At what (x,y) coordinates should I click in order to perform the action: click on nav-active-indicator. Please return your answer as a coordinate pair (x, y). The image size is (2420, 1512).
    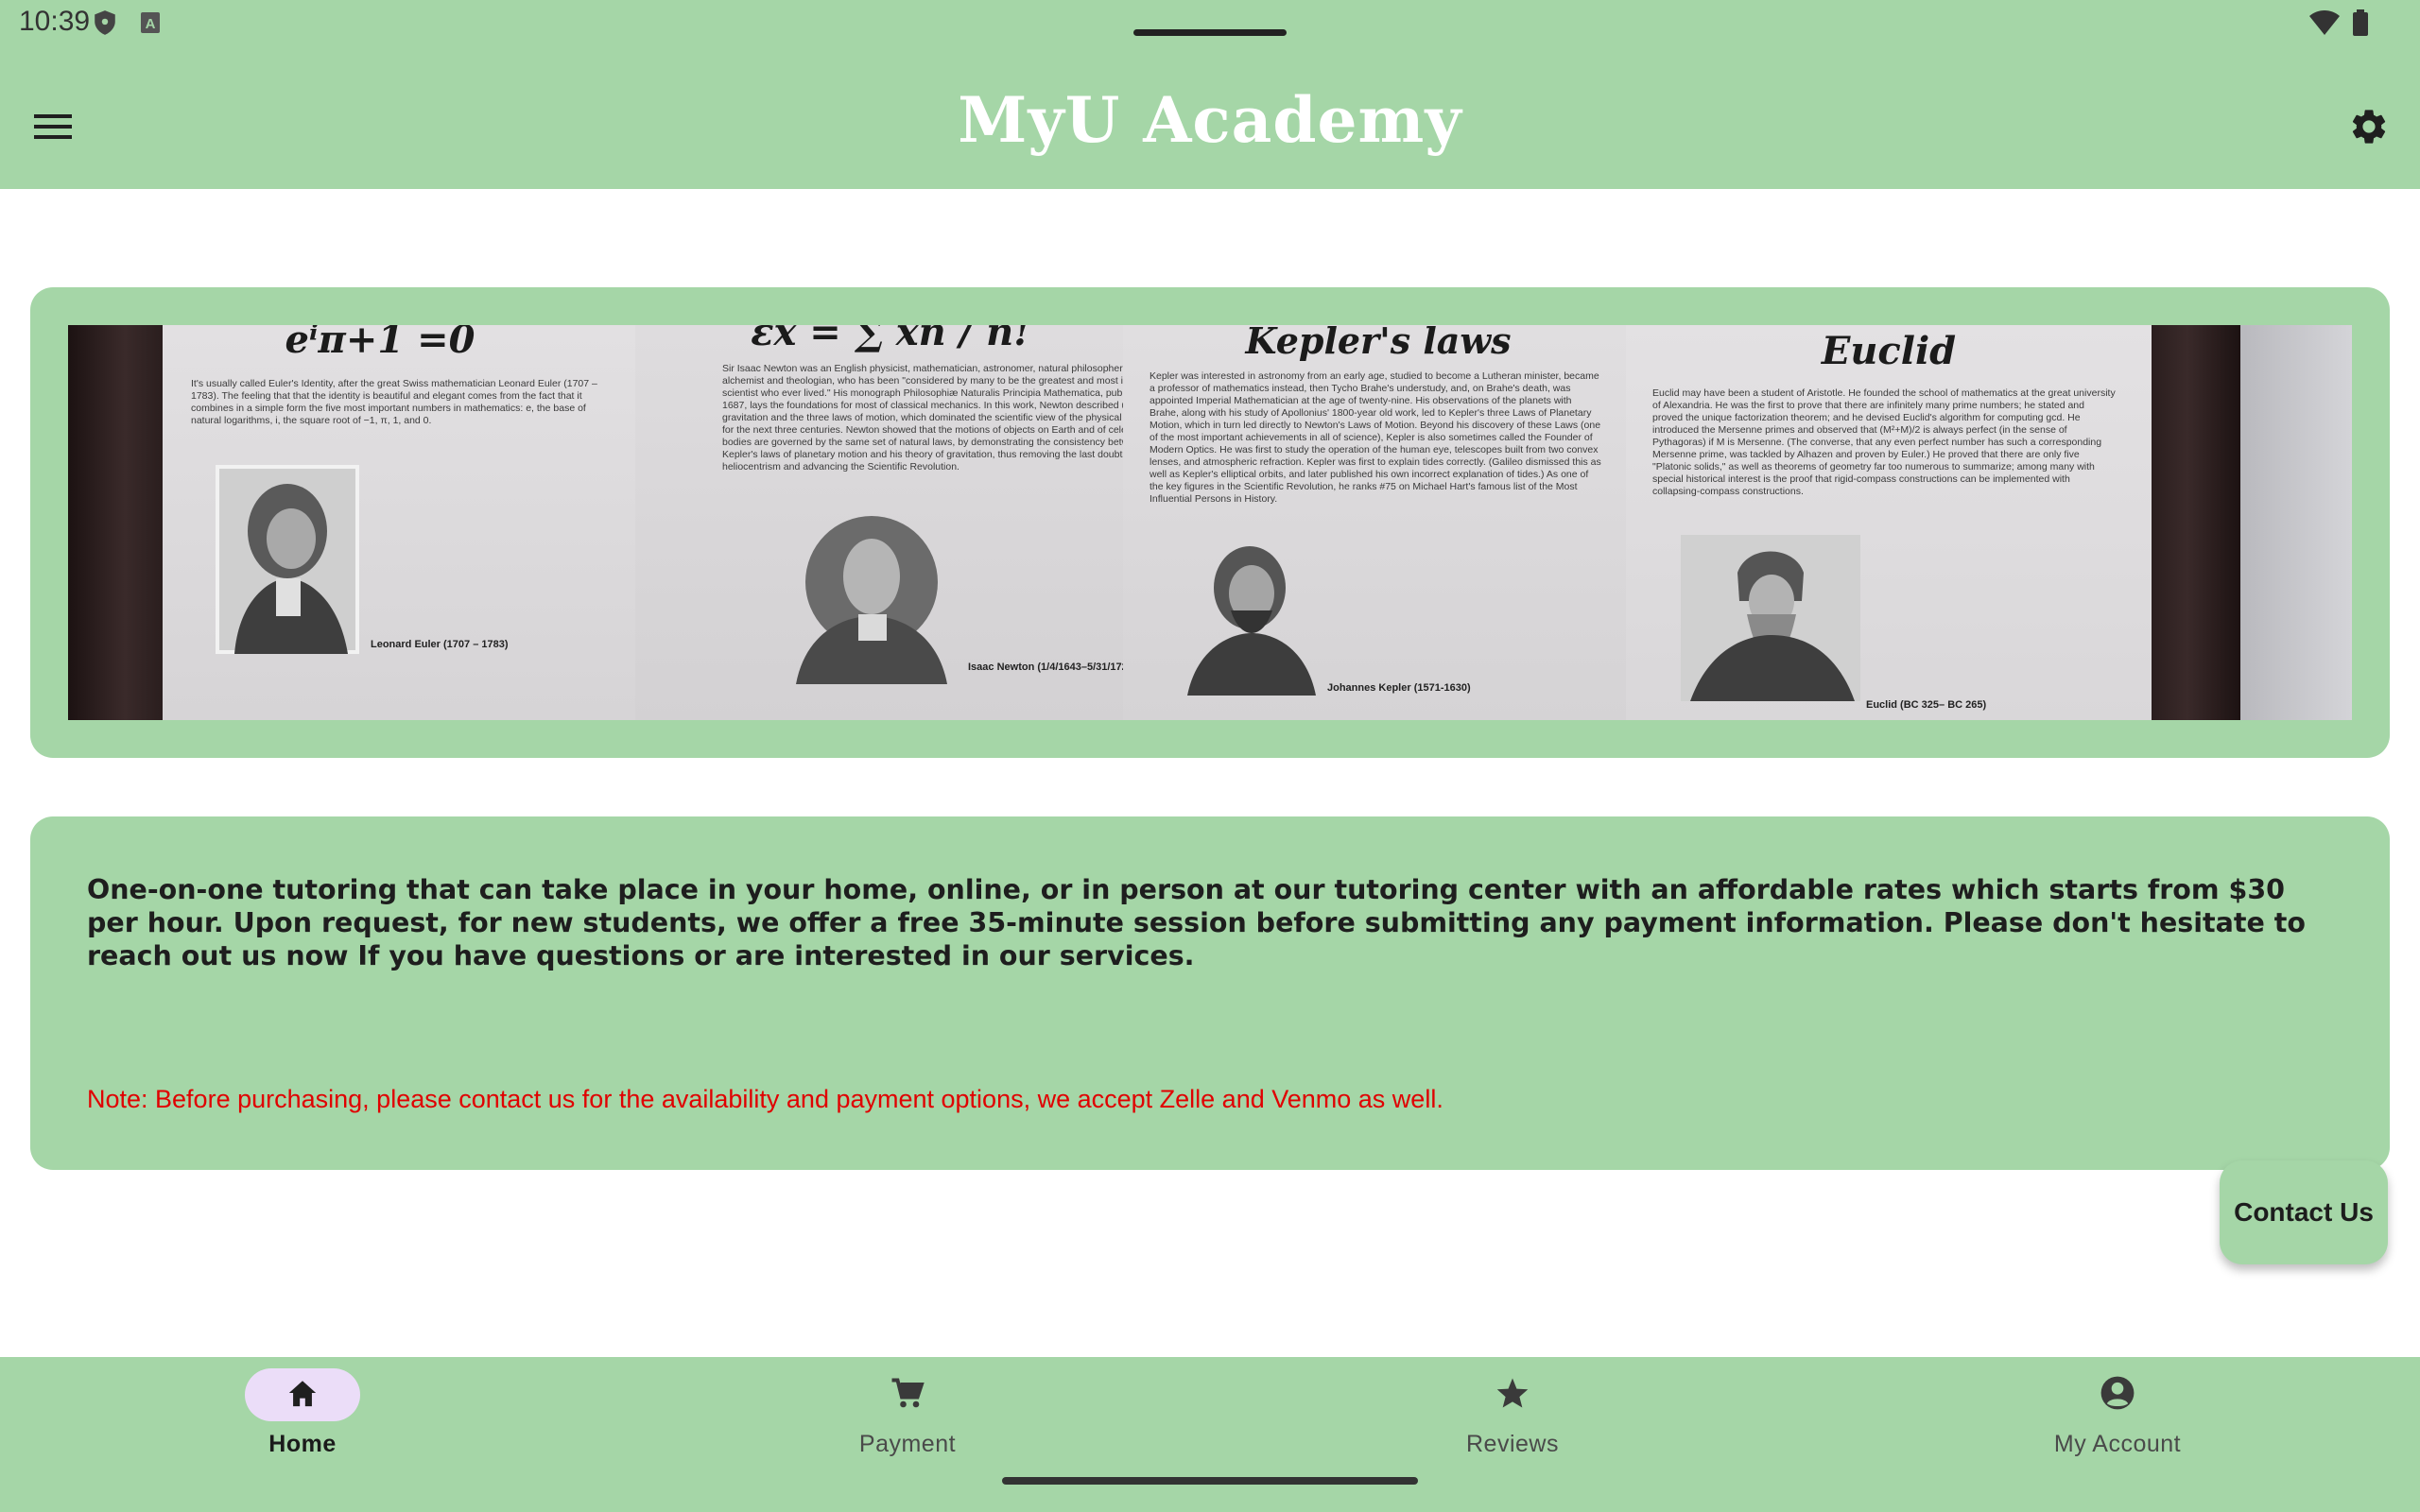
    Looking at the image, I should click on (302, 1394).